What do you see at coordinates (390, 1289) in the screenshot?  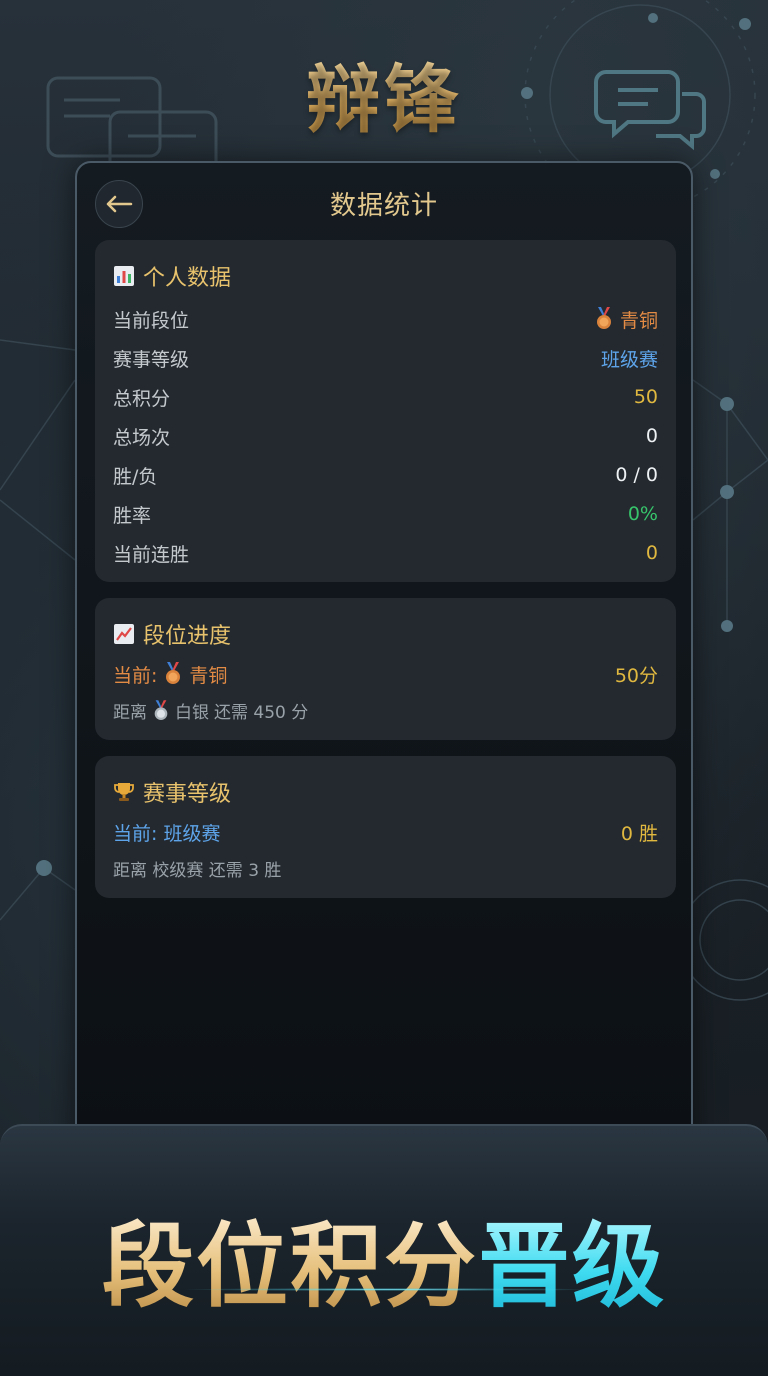 I see `glow-line` at bounding box center [390, 1289].